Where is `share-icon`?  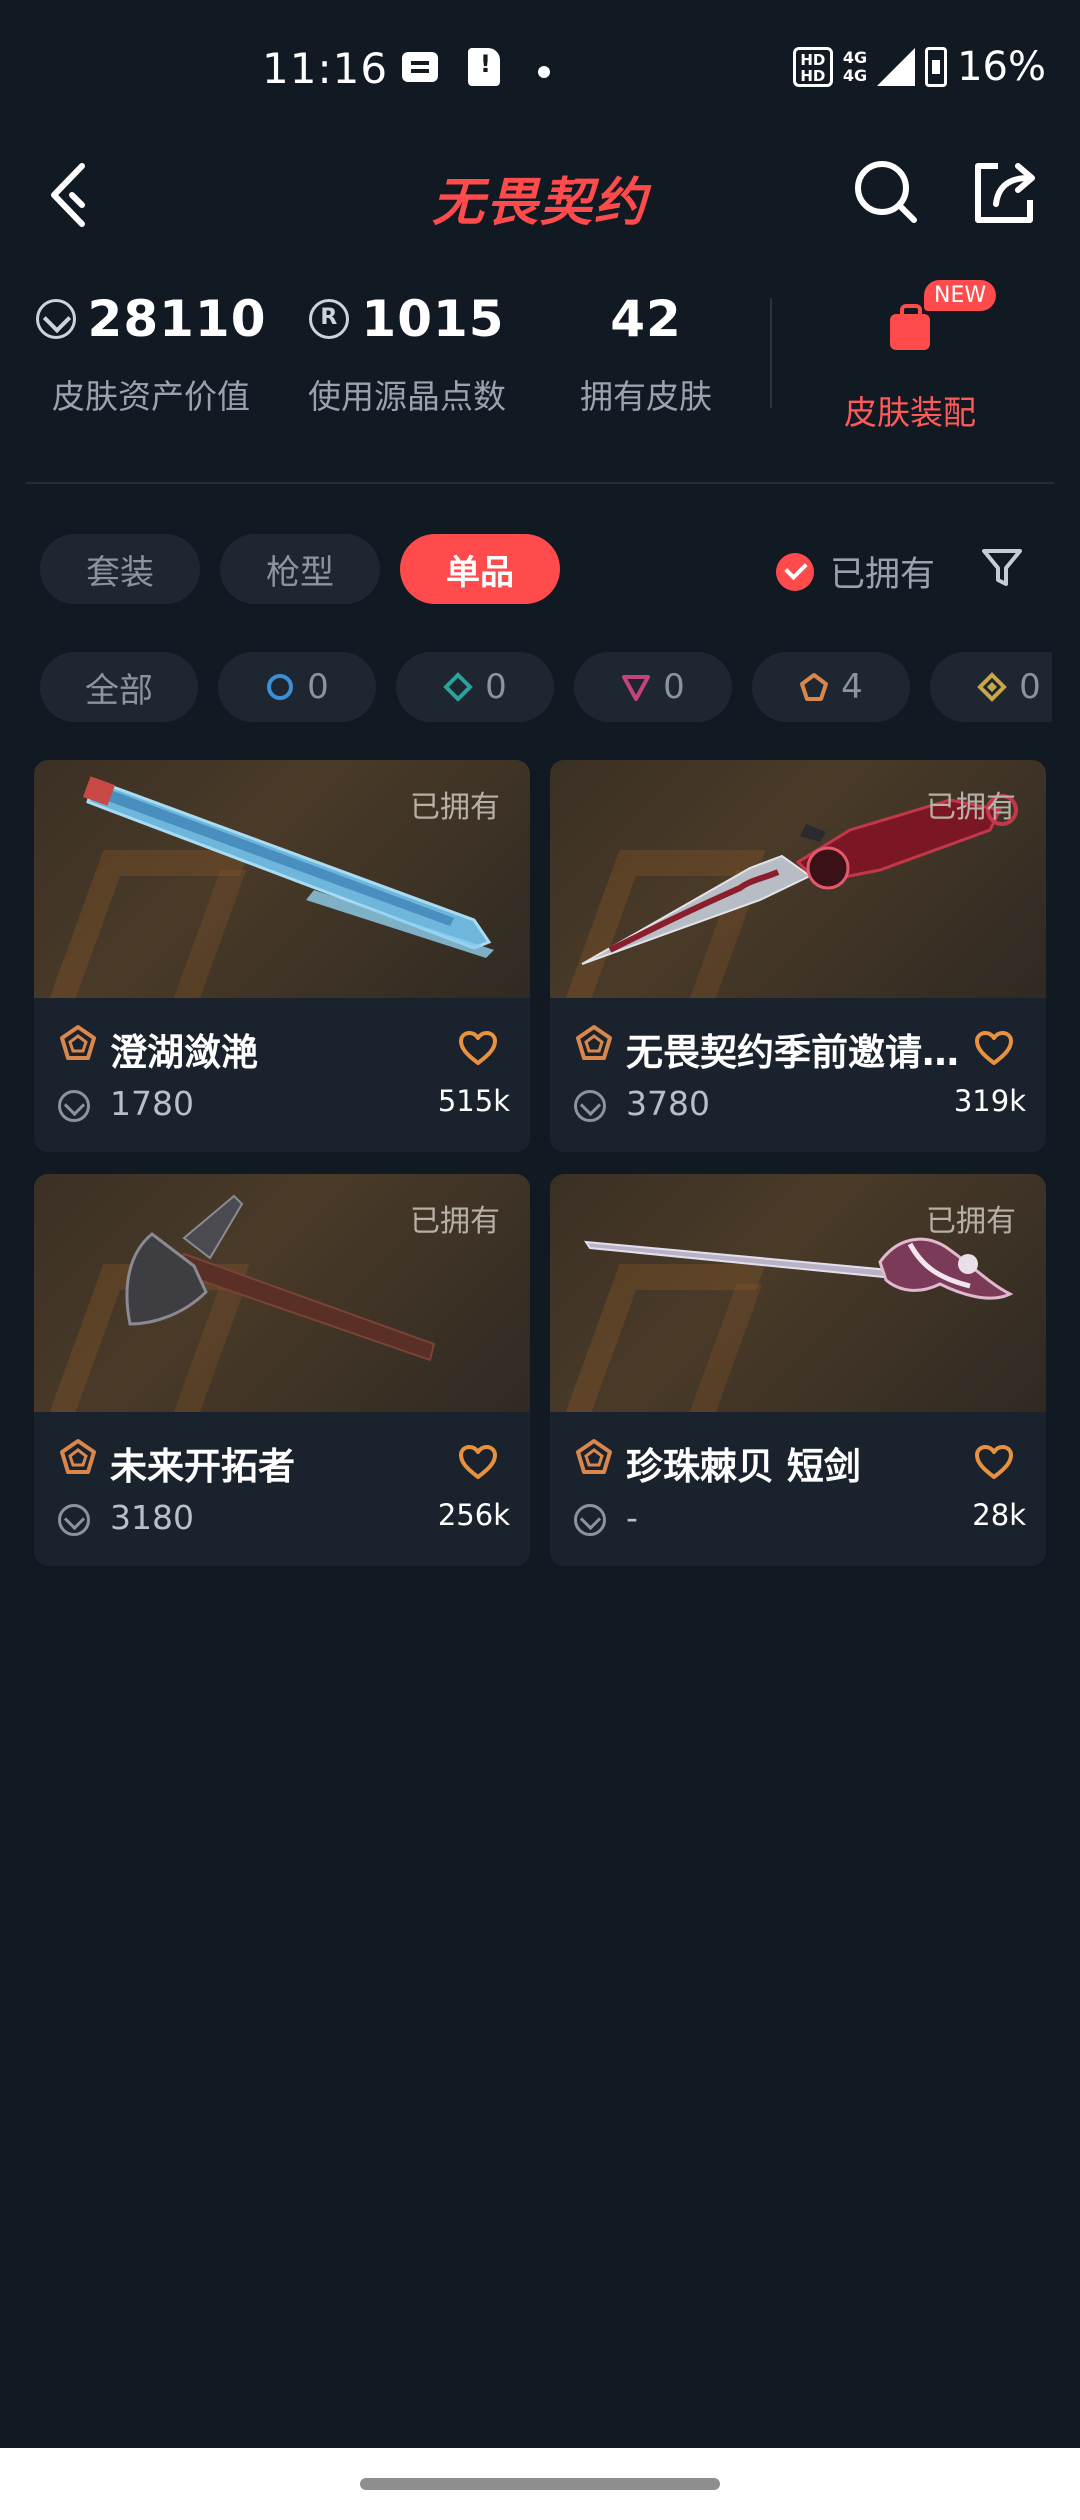 share-icon is located at coordinates (1005, 193).